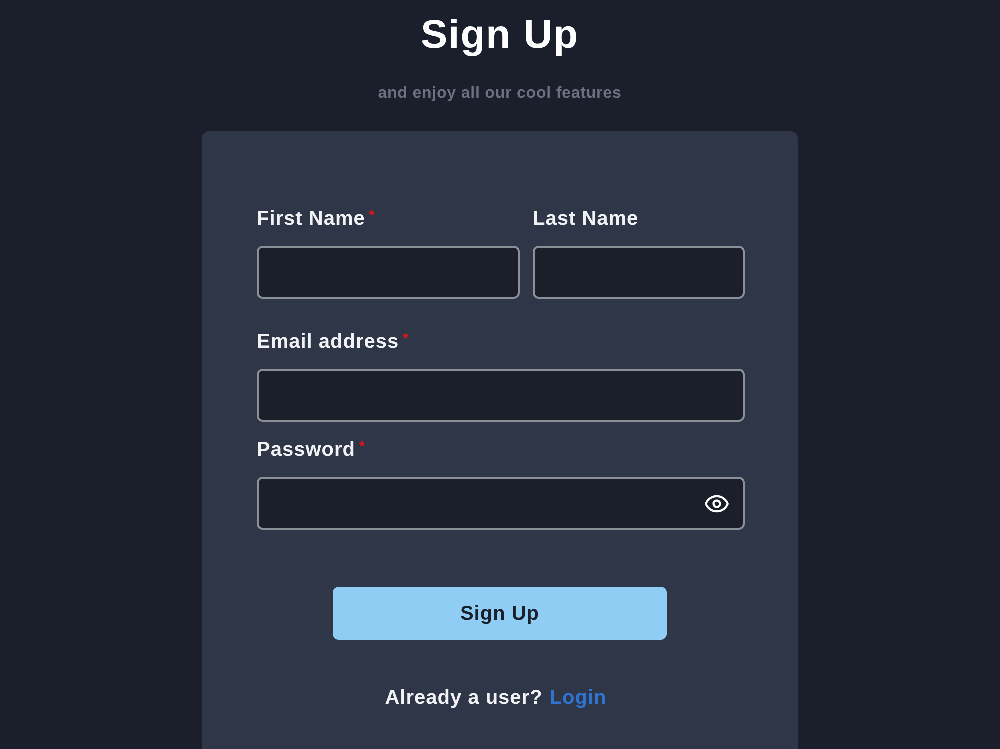 Image resolution: width=1000 pixels, height=749 pixels. What do you see at coordinates (306, 450) in the screenshot?
I see `field-label: Password` at bounding box center [306, 450].